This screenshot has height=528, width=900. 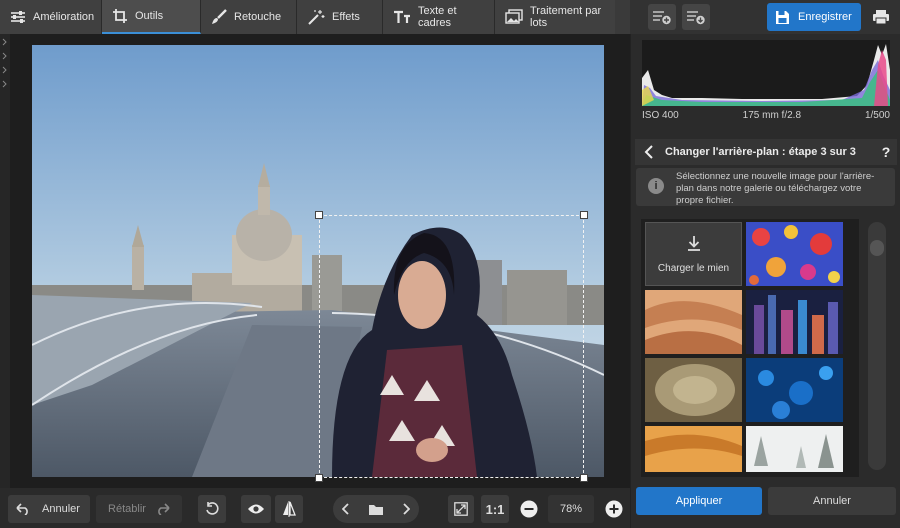 I want to click on zoom-out-button, so click(x=529, y=509).